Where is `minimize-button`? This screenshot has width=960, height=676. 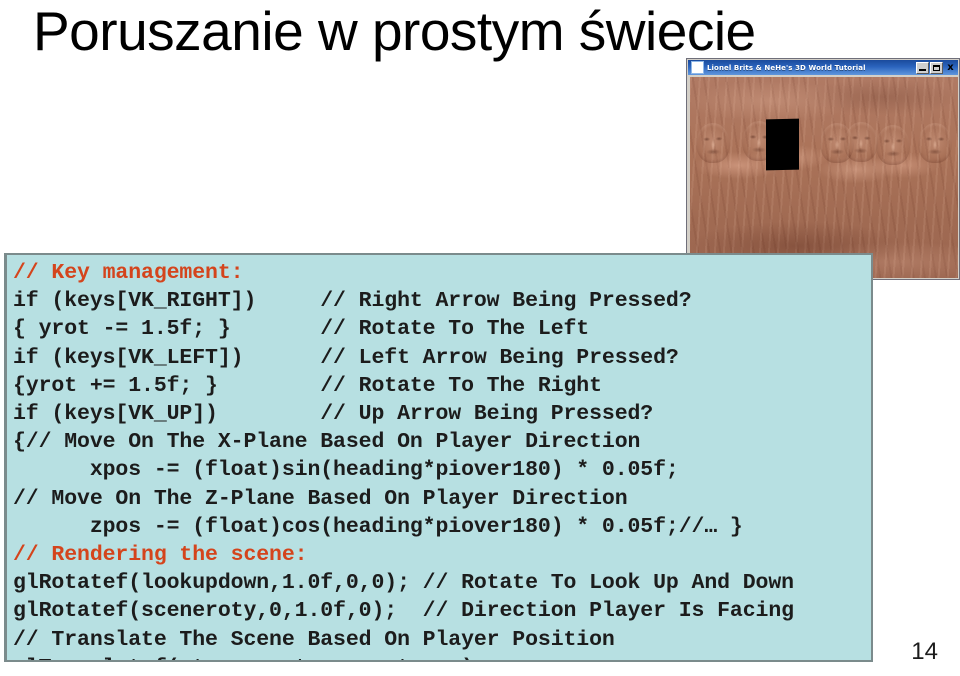
minimize-button is located at coordinates (922, 67).